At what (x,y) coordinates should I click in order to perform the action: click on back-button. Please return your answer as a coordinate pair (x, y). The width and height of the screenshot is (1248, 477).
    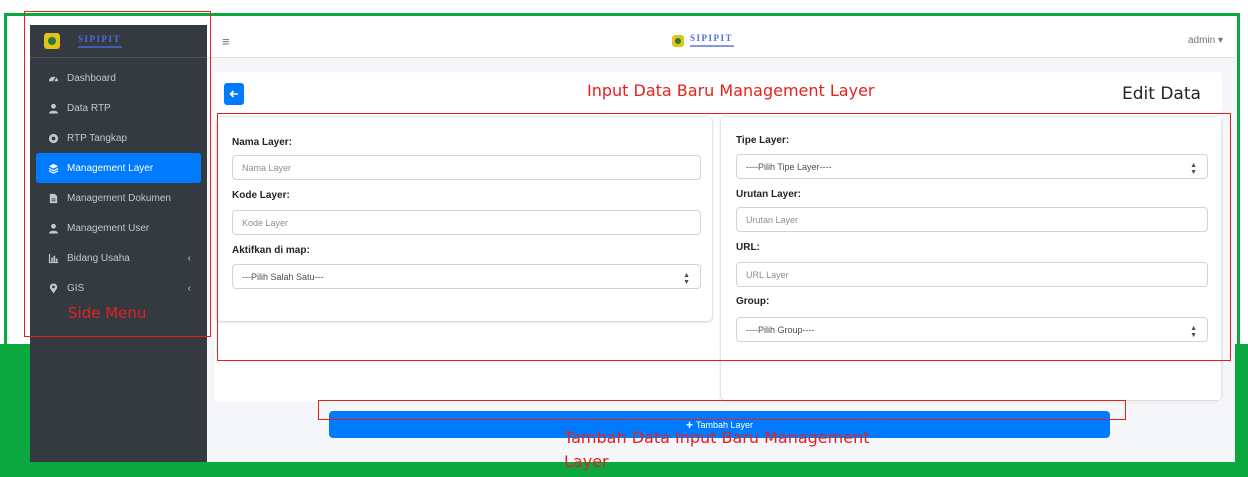
    Looking at the image, I should click on (234, 94).